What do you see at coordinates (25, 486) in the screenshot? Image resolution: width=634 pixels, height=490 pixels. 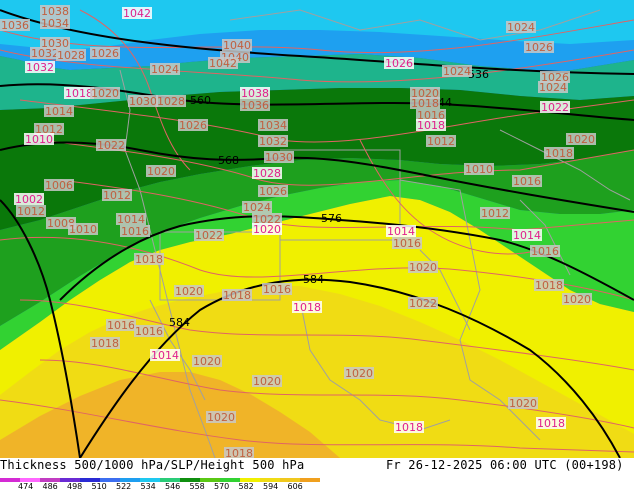 I see `scale-tick-label: 474` at bounding box center [25, 486].